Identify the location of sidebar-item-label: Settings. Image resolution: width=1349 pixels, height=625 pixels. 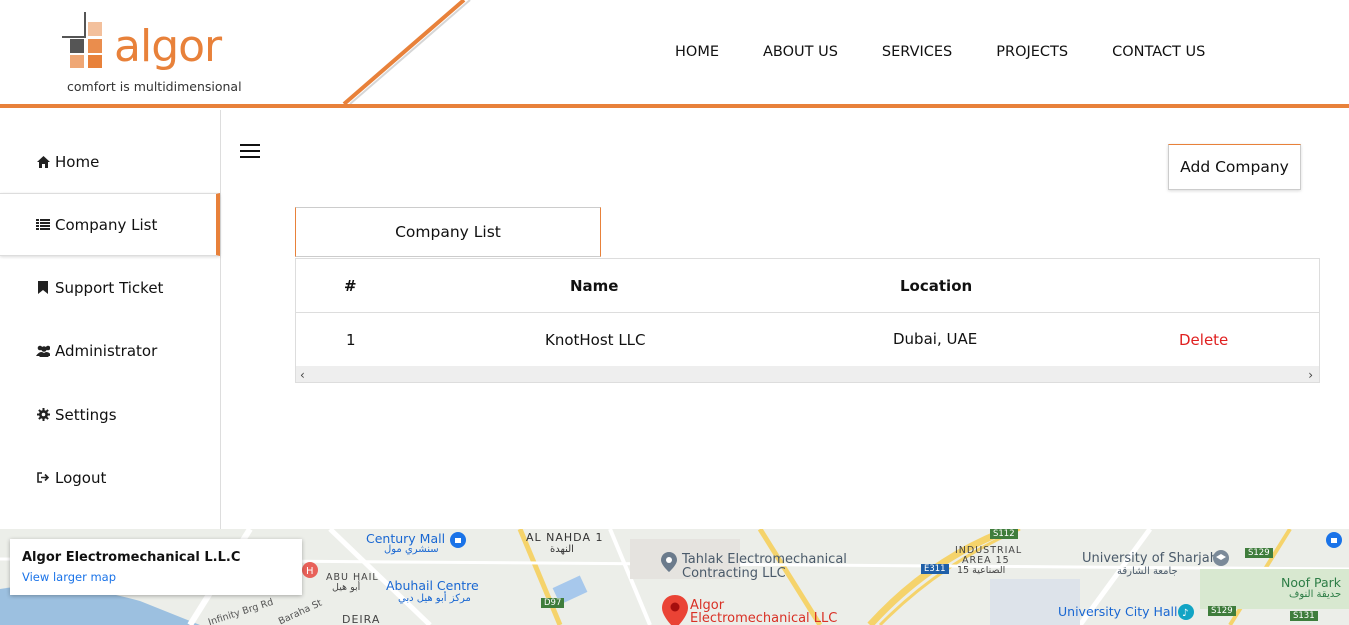
(86, 414).